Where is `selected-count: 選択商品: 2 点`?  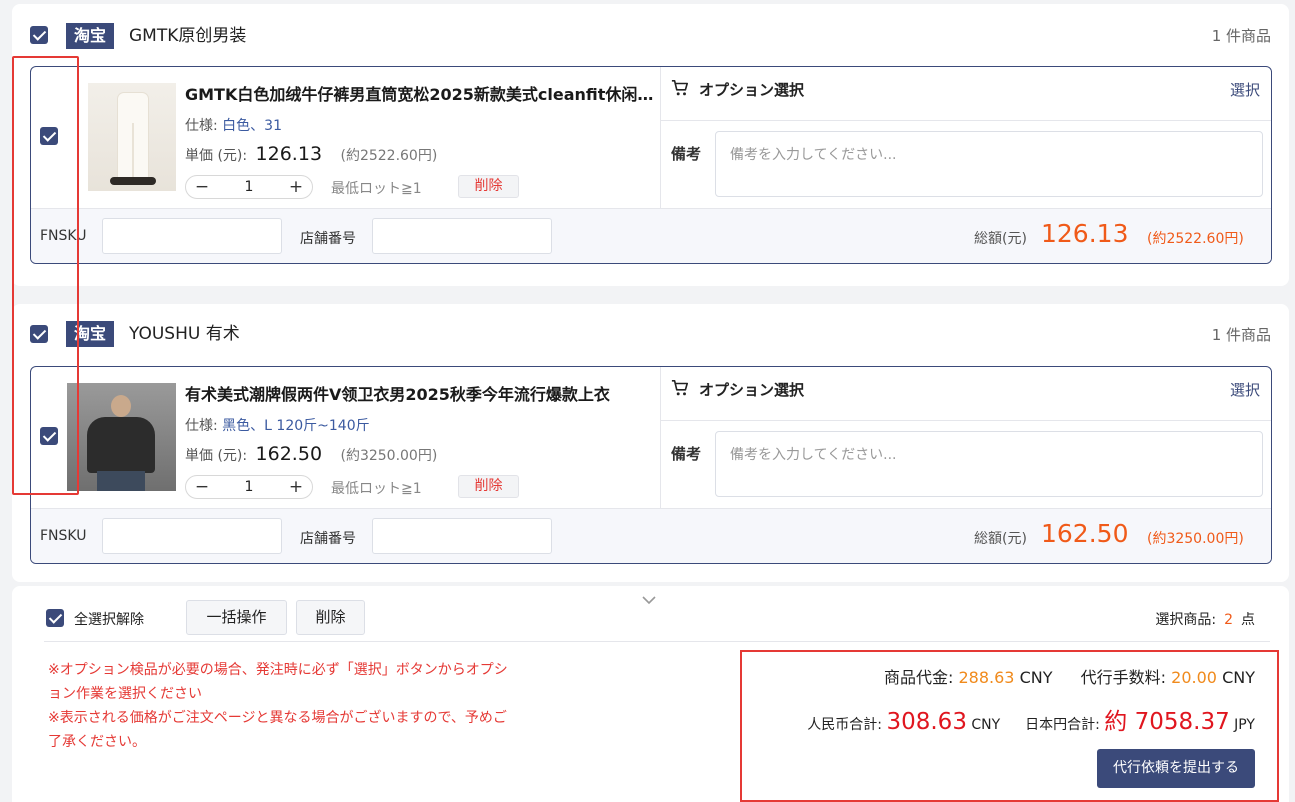 selected-count: 選択商品: 2 点 is located at coordinates (1205, 619).